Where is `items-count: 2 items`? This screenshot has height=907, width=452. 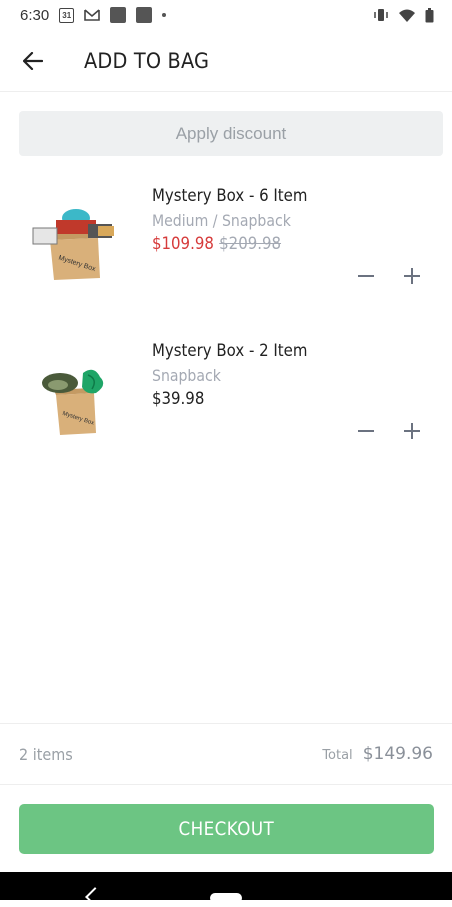 items-count: 2 items is located at coordinates (46, 754).